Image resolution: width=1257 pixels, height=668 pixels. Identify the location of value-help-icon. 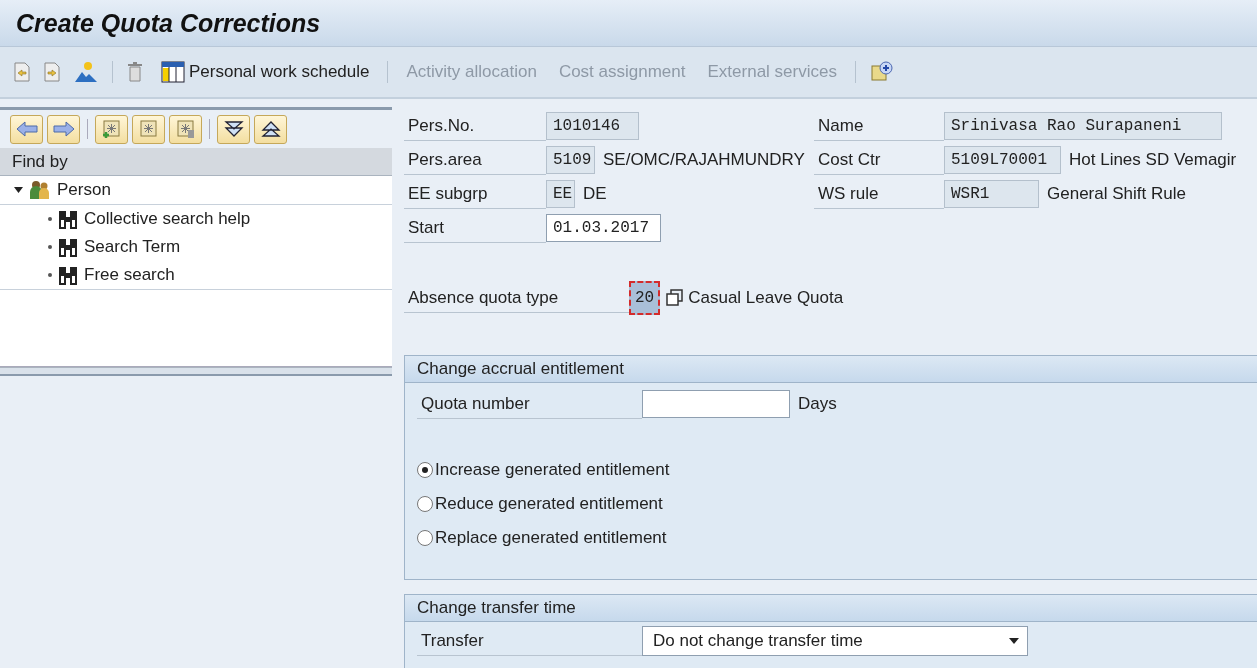
(675, 298).